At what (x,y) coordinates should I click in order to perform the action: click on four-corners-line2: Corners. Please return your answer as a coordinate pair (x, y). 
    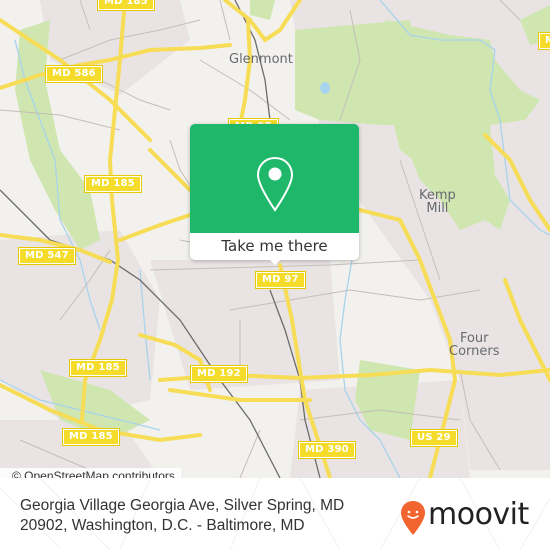
    Looking at the image, I should click on (474, 351).